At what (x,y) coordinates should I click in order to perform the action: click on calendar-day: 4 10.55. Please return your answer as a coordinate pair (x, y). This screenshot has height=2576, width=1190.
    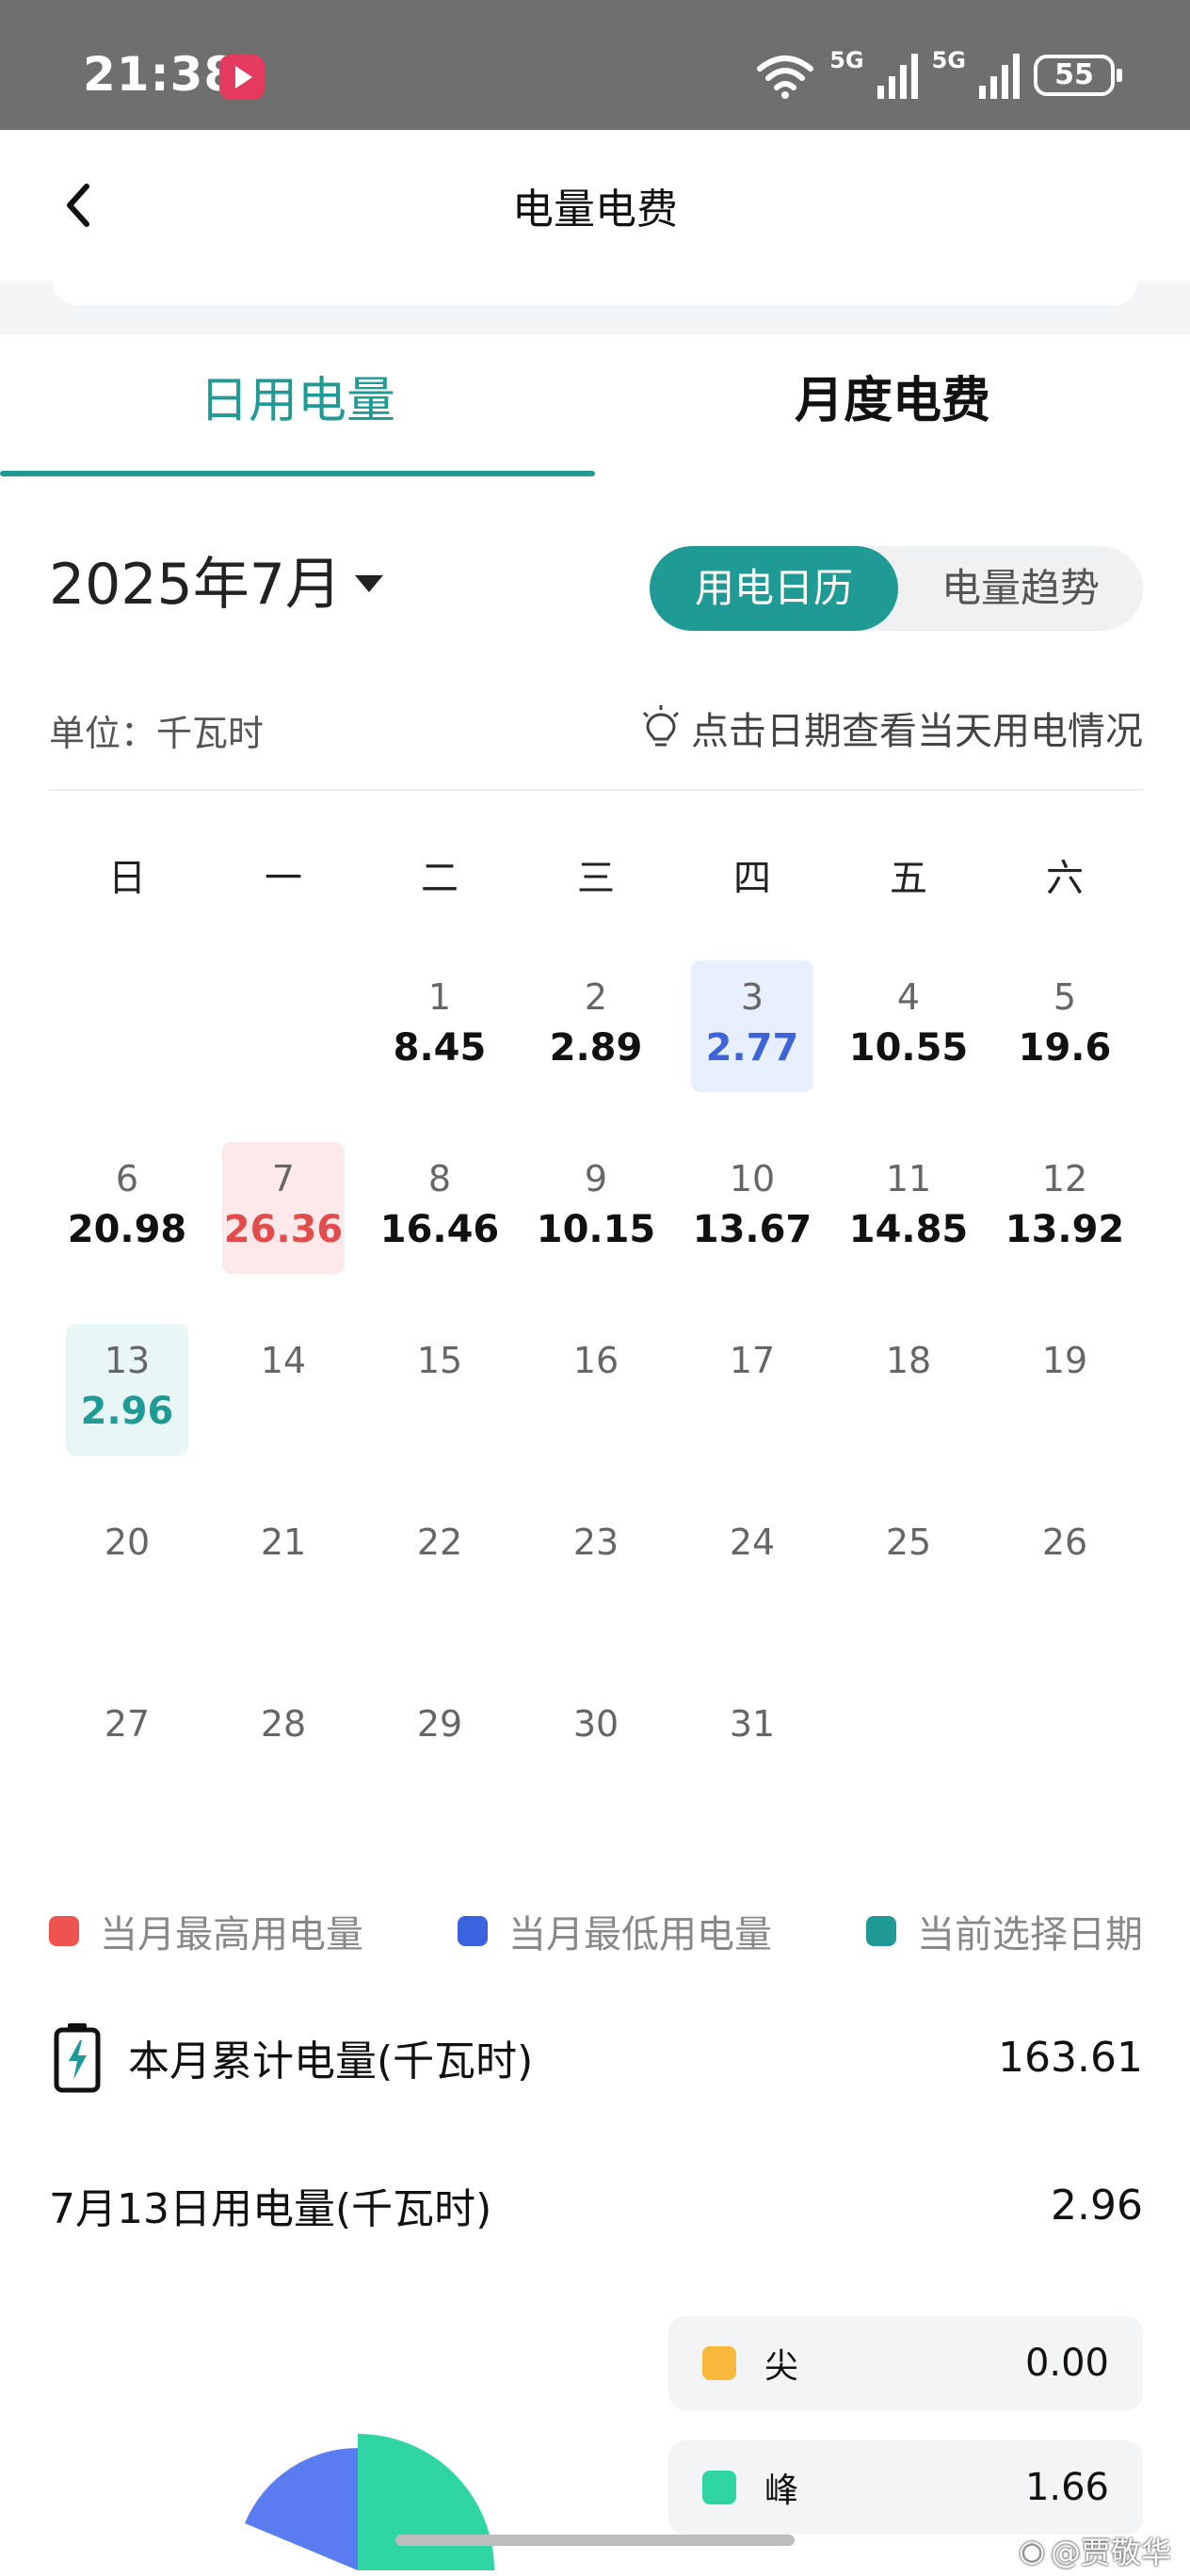
    Looking at the image, I should click on (909, 1051).